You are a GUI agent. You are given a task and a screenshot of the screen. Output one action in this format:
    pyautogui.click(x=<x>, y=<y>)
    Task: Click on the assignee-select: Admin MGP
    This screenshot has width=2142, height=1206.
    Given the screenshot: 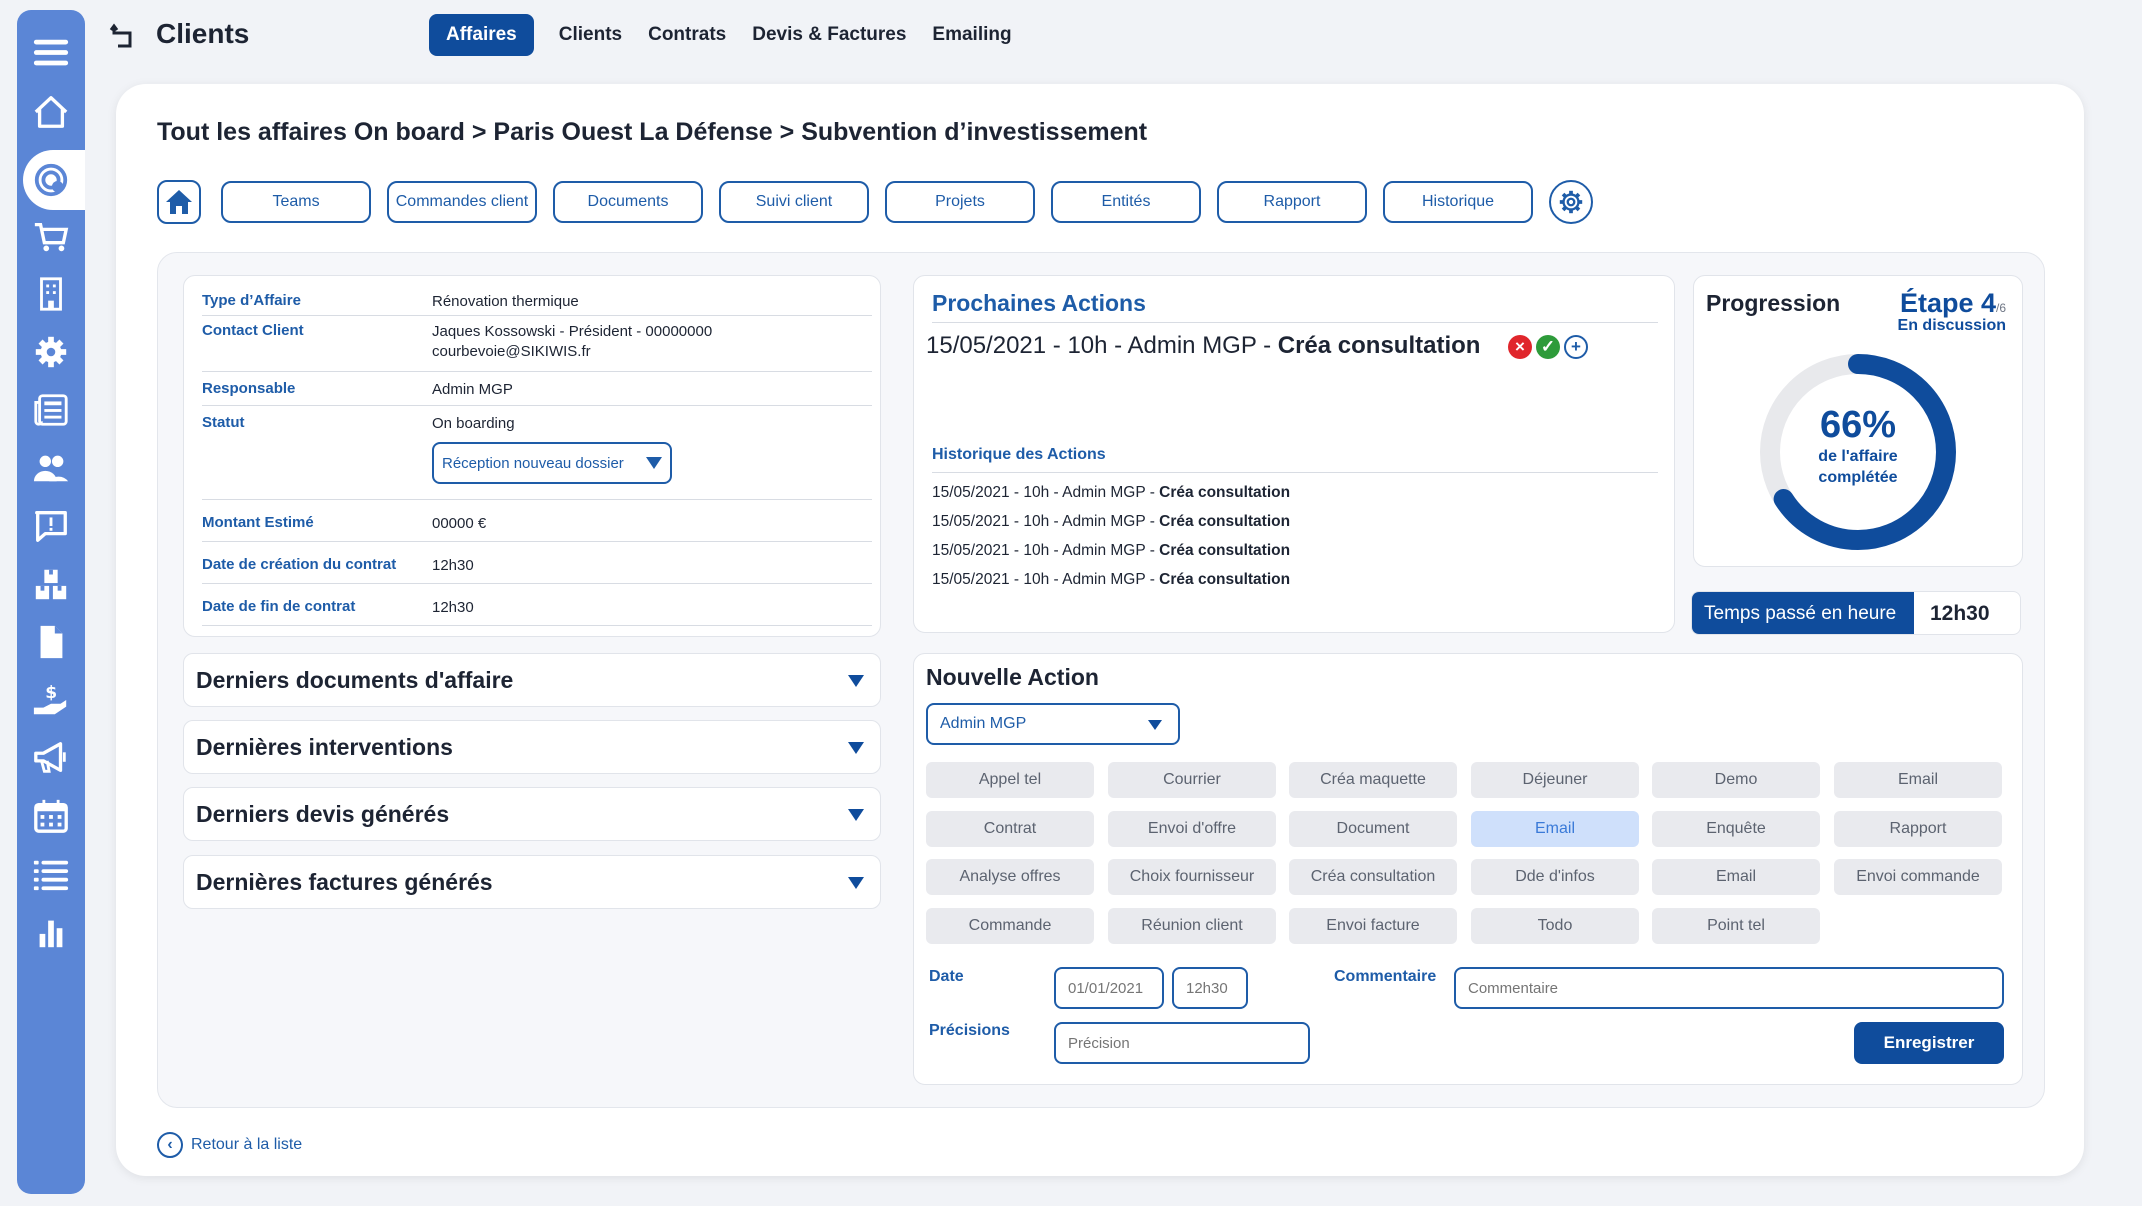 What is the action you would take?
    pyautogui.click(x=1053, y=724)
    